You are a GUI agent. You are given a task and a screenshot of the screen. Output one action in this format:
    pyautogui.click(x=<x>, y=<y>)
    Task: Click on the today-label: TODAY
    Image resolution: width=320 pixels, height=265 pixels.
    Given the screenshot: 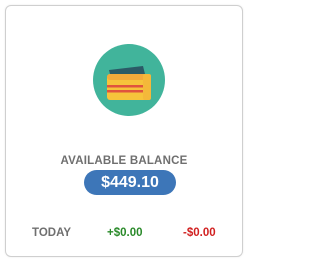 What is the action you would take?
    pyautogui.click(x=51, y=233)
    